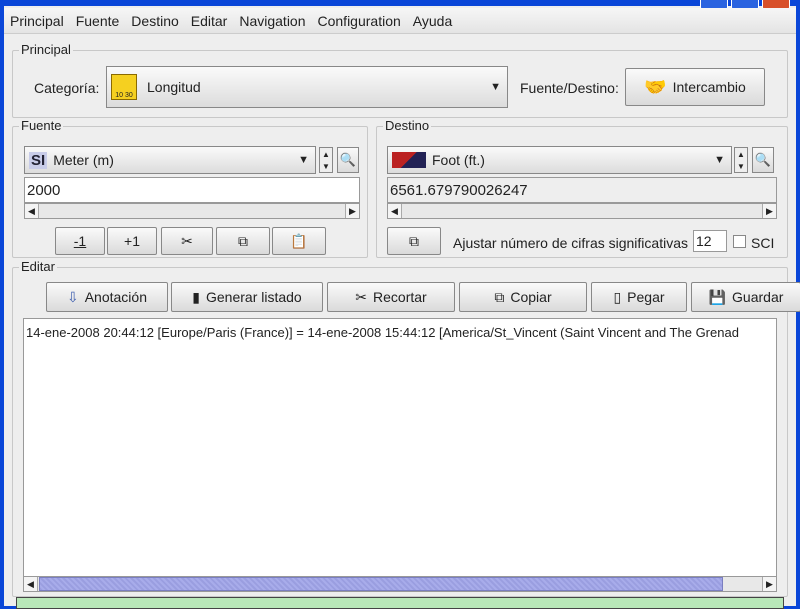 This screenshot has height=609, width=800. What do you see at coordinates (192, 211) in the screenshot?
I see `source-scrollbar: ◀ ▶` at bounding box center [192, 211].